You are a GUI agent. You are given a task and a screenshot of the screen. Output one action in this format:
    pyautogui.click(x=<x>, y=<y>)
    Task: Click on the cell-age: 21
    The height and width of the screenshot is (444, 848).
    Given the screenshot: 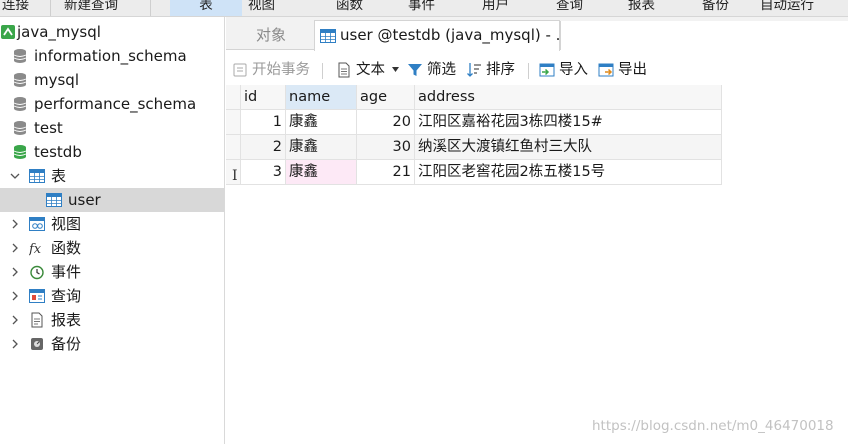 What is the action you would take?
    pyautogui.click(x=386, y=172)
    